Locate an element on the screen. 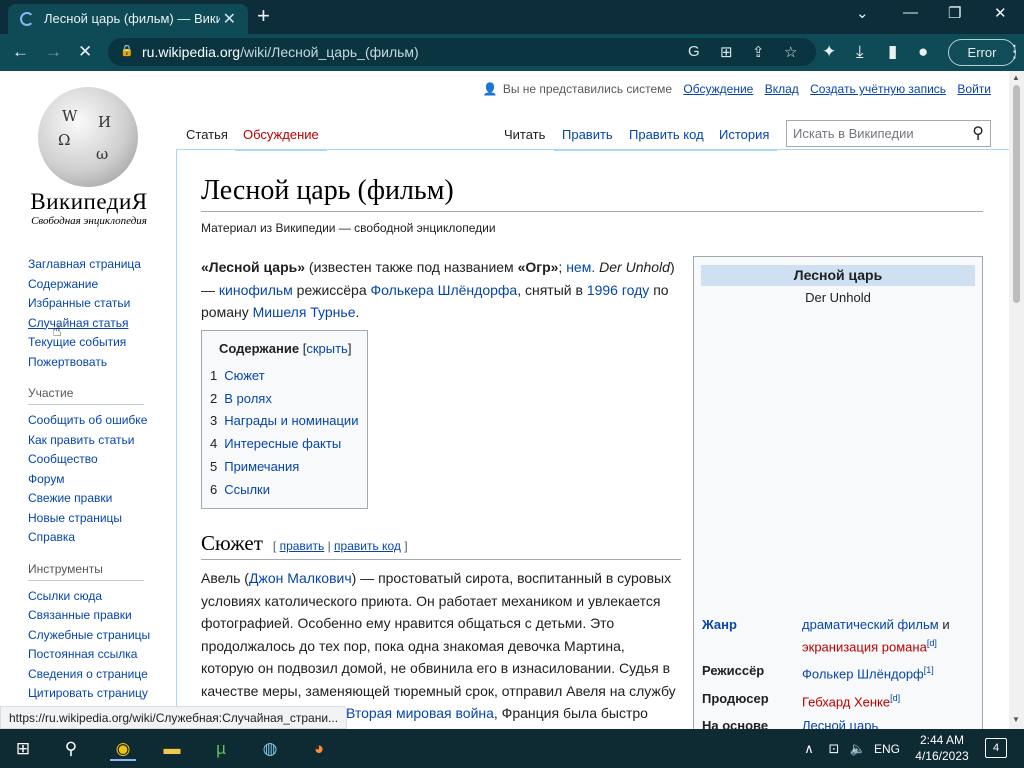 The image size is (1024, 768). input-language: ENG is located at coordinates (887, 749).